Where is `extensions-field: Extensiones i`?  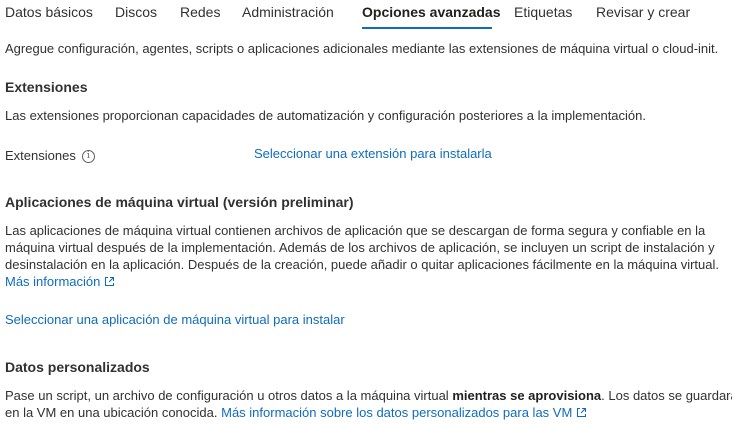
extensions-field: Extensiones i is located at coordinates (50, 156).